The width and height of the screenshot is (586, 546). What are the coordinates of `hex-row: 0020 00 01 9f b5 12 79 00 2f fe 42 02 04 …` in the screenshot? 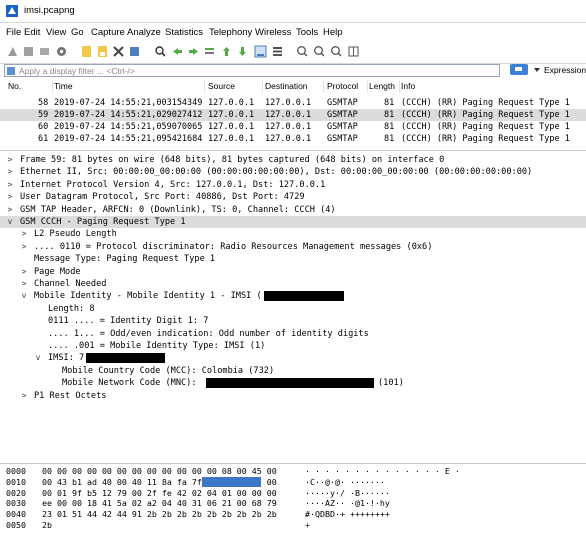 It's located at (293, 493).